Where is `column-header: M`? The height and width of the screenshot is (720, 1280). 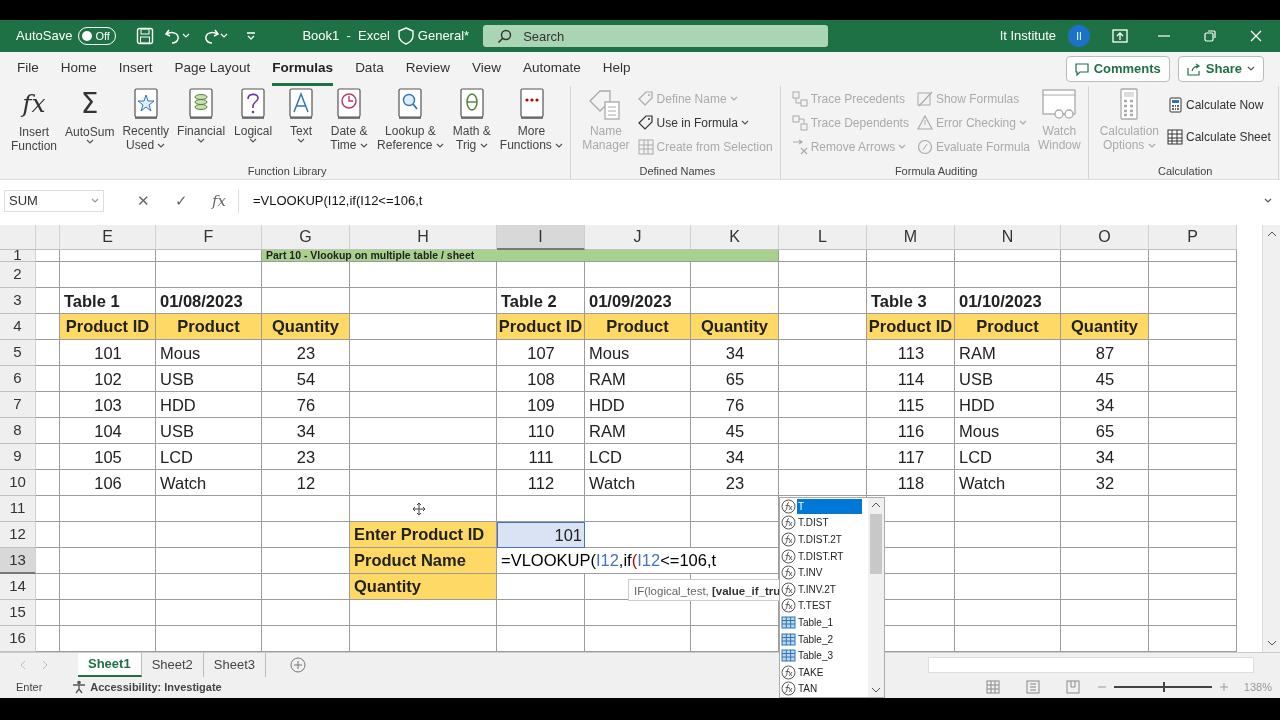
column-header: M is located at coordinates (911, 237).